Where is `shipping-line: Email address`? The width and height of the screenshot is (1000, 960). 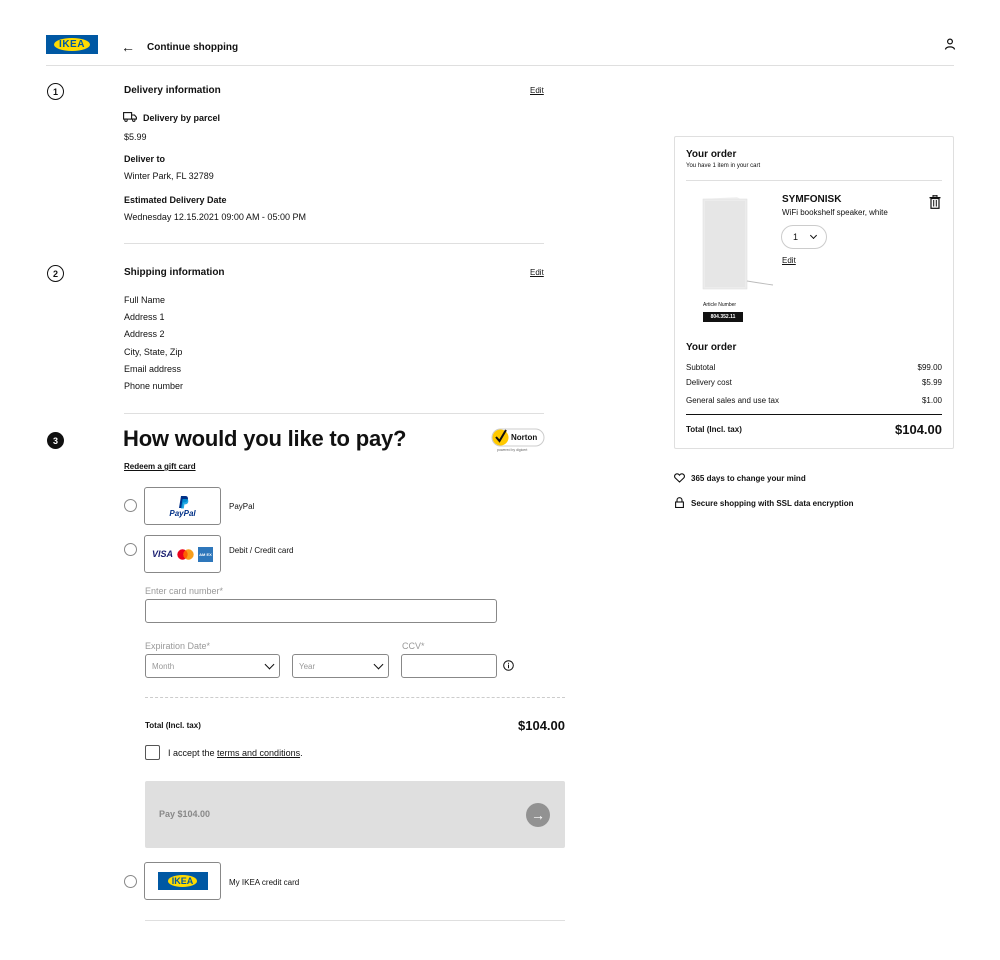 shipping-line: Email address is located at coordinates (153, 369).